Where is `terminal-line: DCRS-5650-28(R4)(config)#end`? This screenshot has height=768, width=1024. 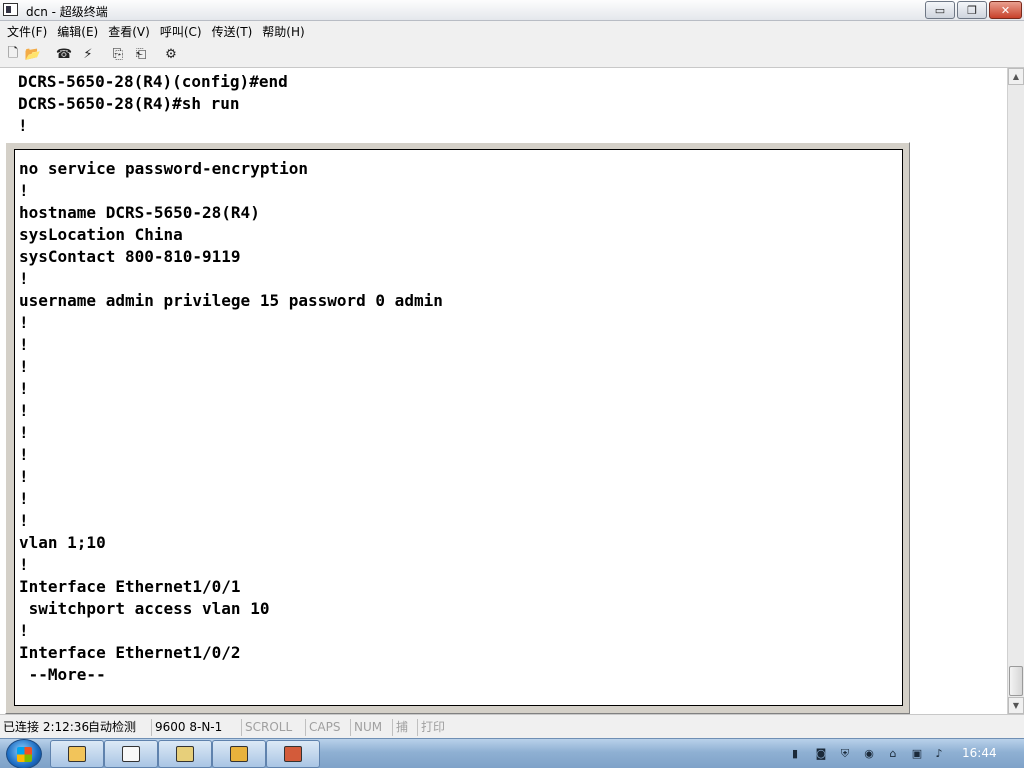 terminal-line: DCRS-5650-28(R4)(config)#end is located at coordinates (153, 81).